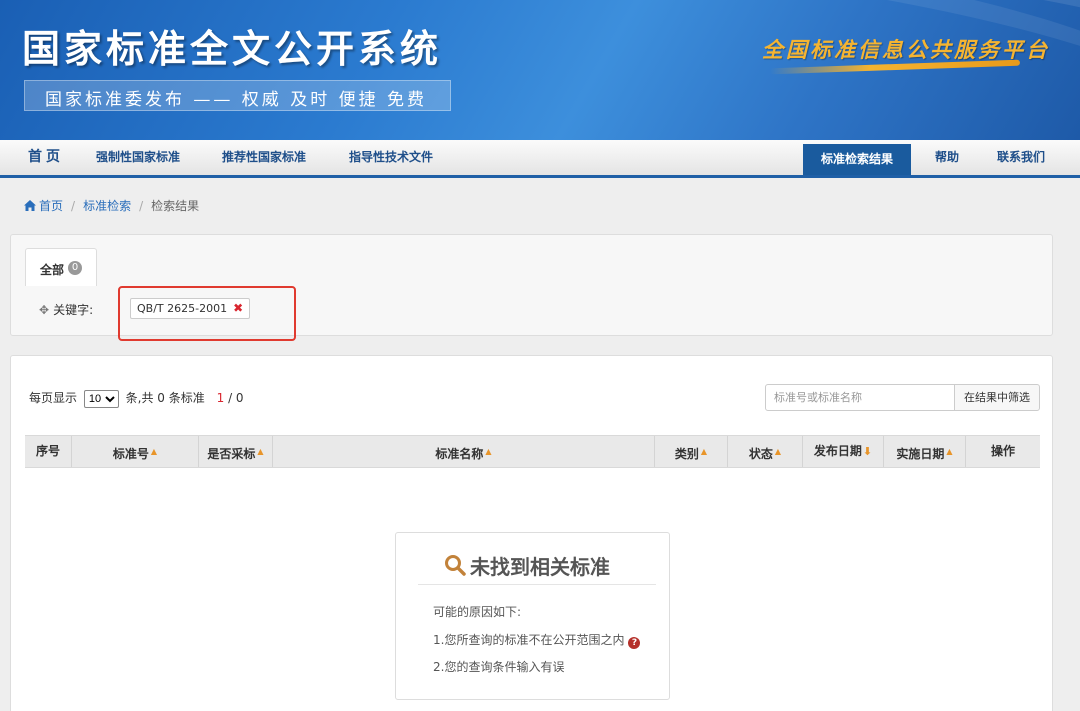  Describe the element at coordinates (220, 398) in the screenshot. I see `page-current: 1` at that location.